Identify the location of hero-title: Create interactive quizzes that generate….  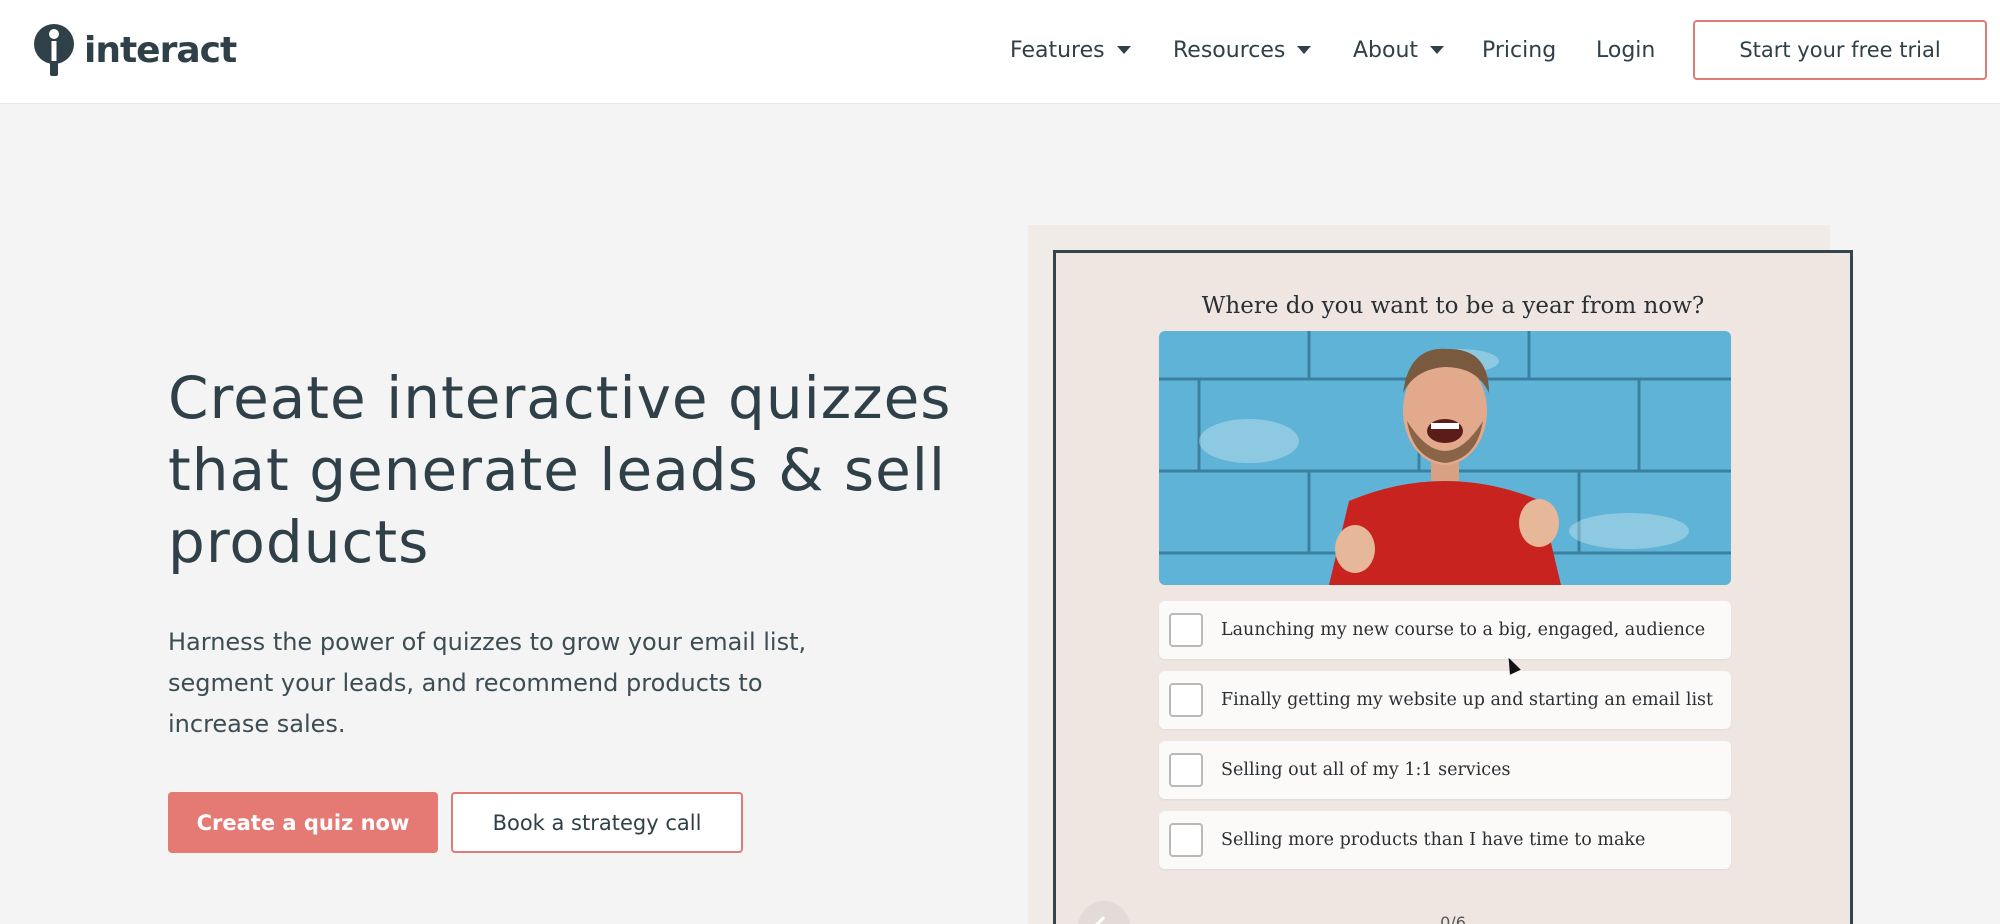
(588, 470).